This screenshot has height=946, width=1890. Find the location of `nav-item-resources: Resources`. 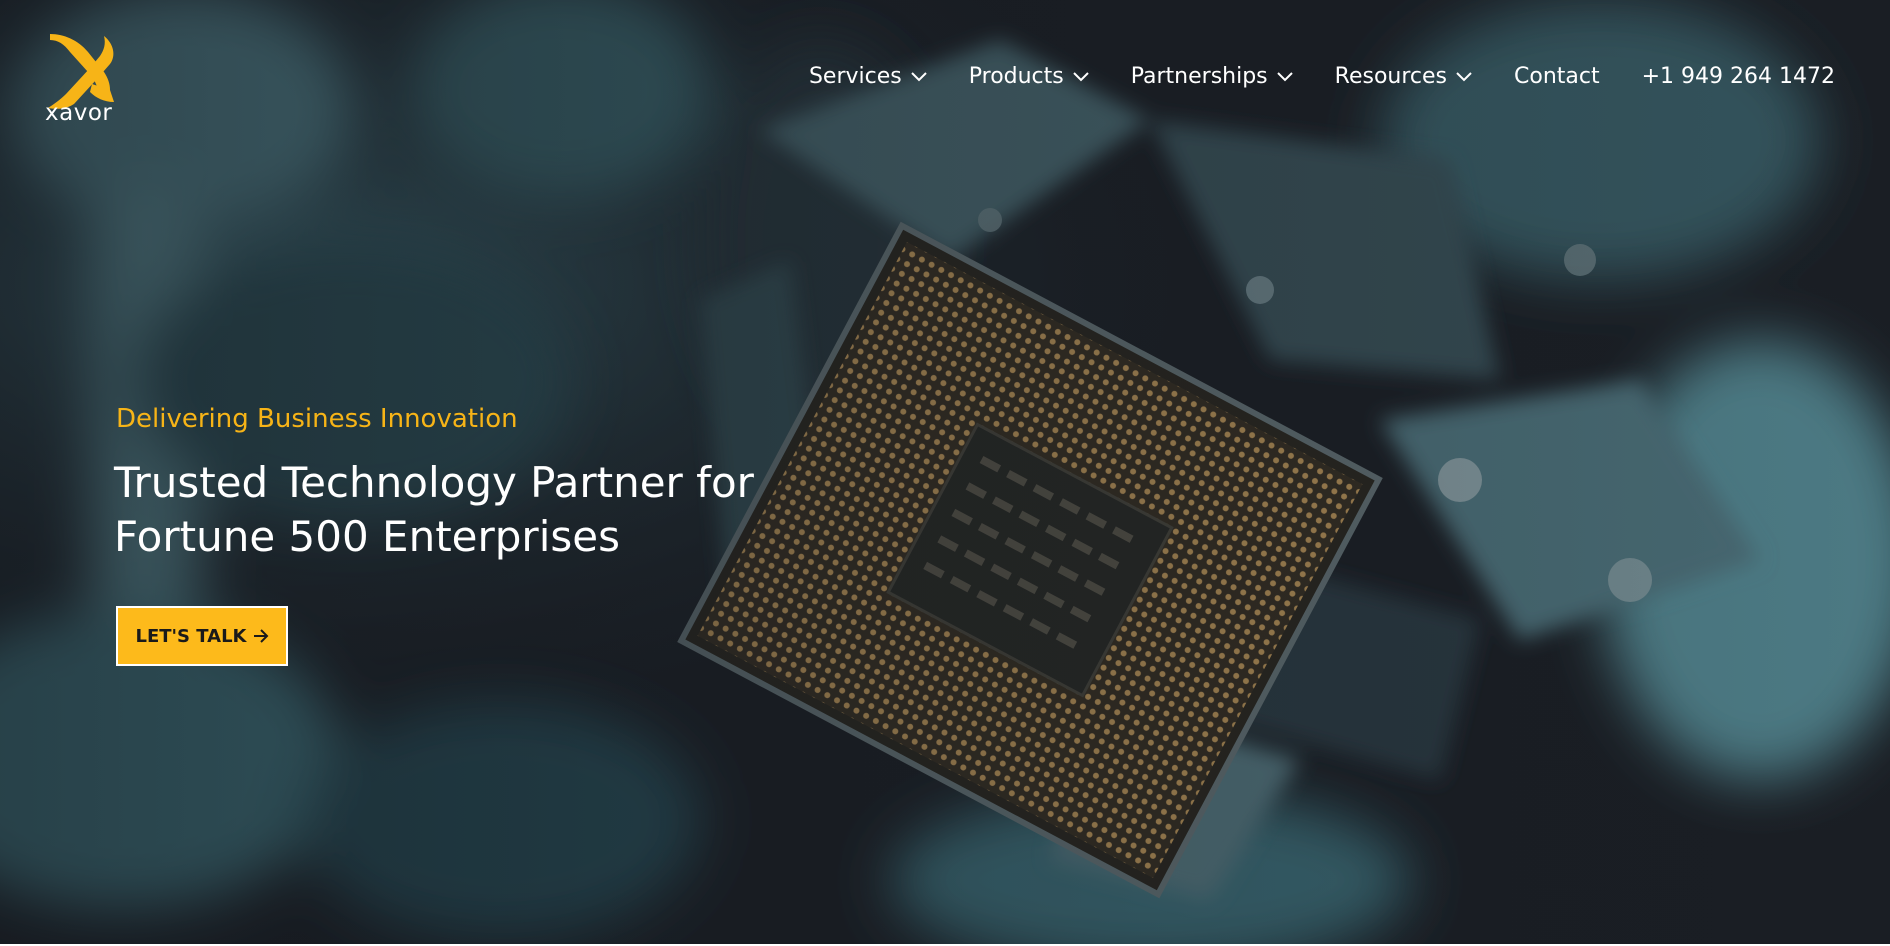

nav-item-resources: Resources is located at coordinates (1403, 76).